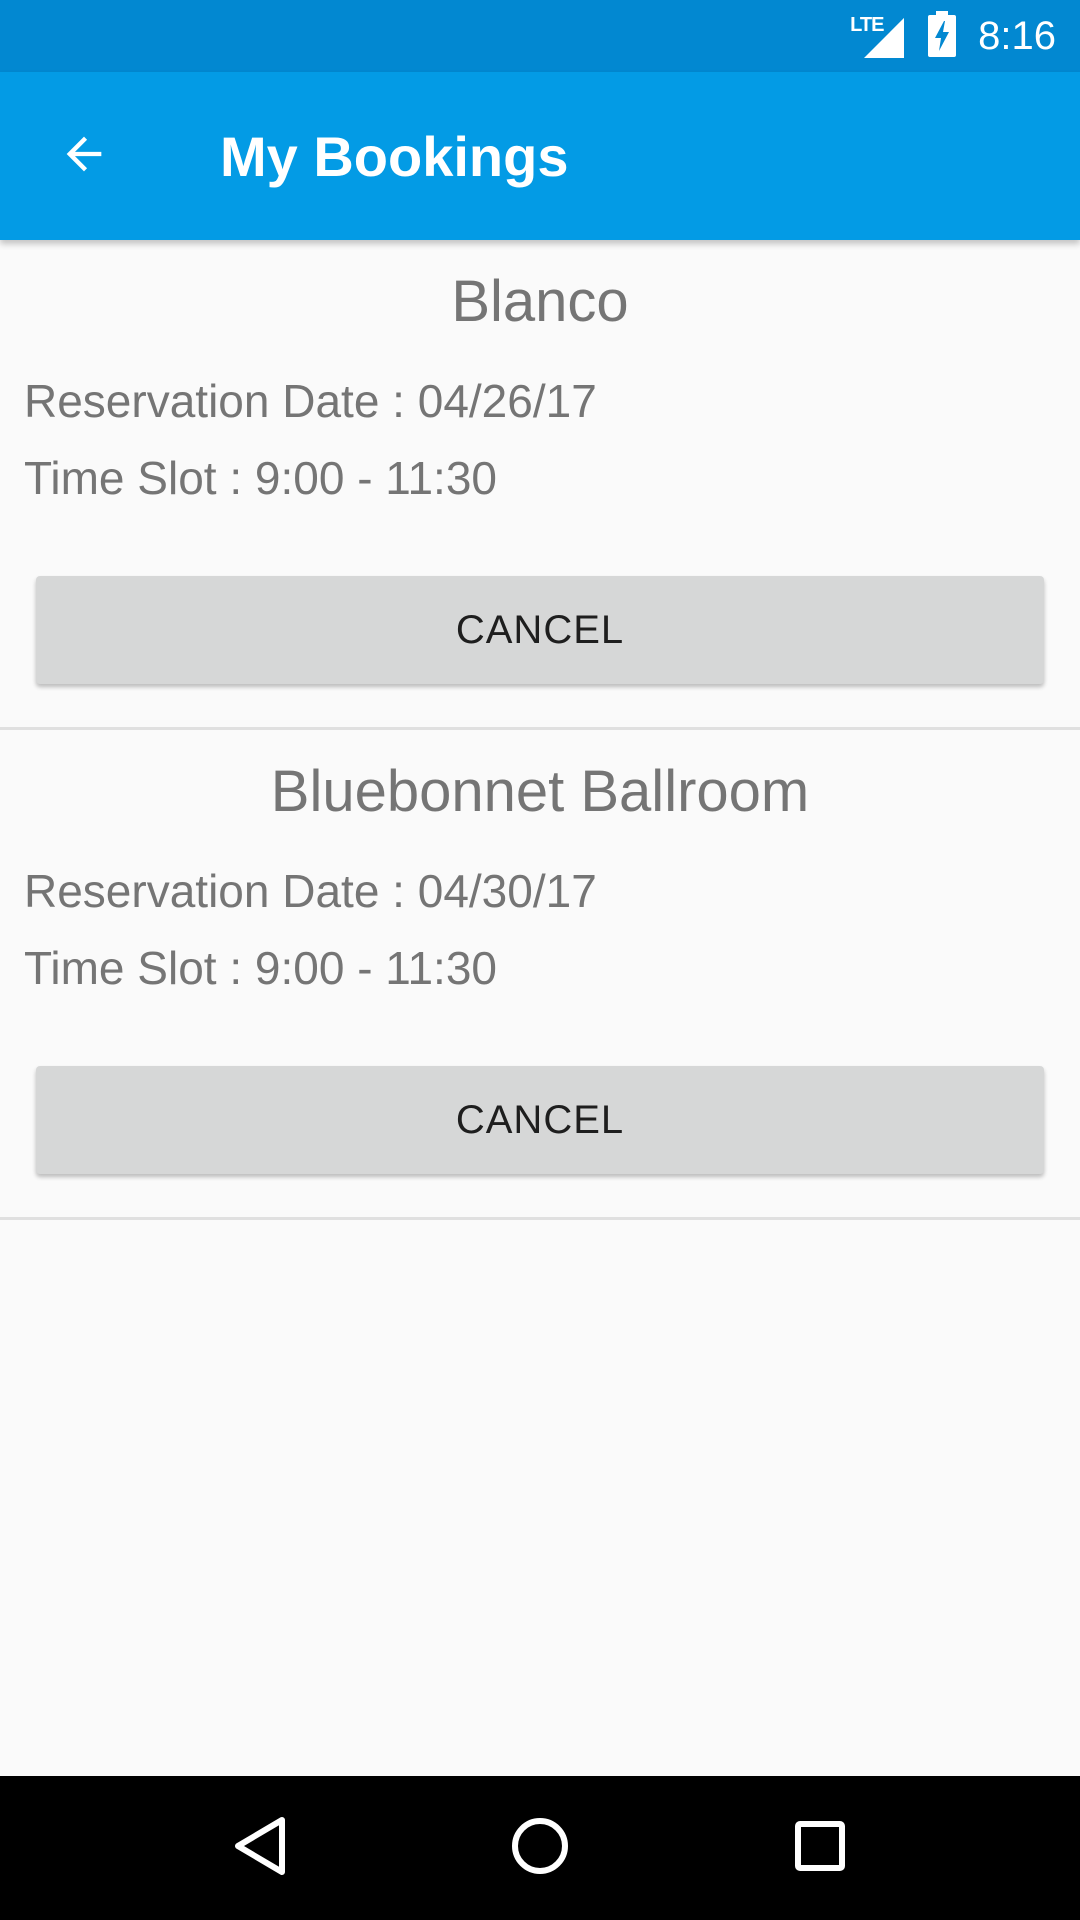 This screenshot has width=1080, height=1920. I want to click on back-button, so click(84, 156).